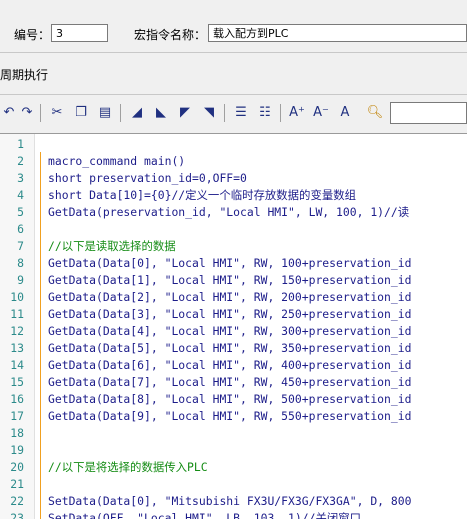  I want to click on line-number: 5, so click(20, 212).